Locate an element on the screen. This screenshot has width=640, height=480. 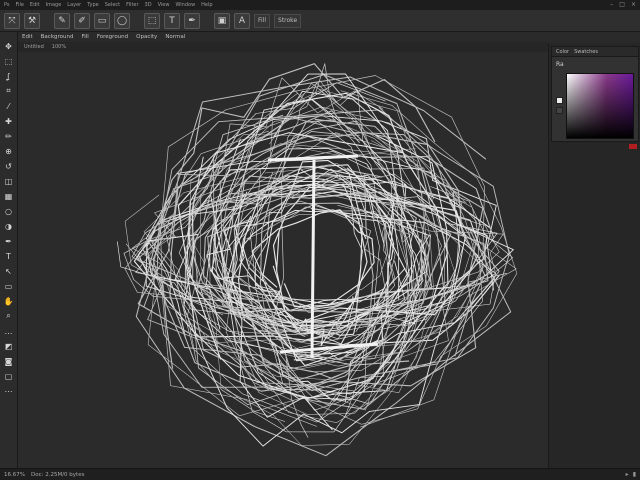
option-normal: Normal is located at coordinates (175, 37).